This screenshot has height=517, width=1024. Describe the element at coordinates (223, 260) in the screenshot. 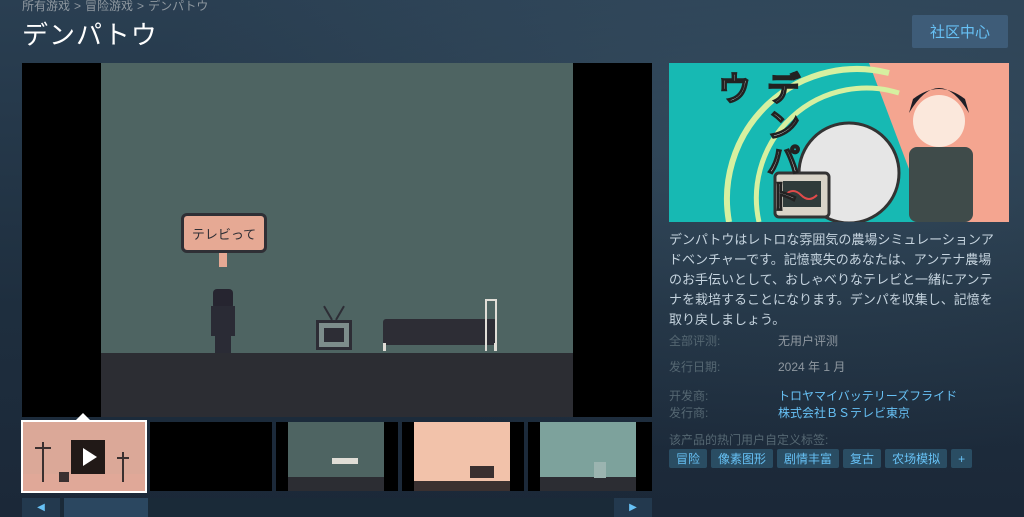

I see `speech-bubble-tail` at that location.